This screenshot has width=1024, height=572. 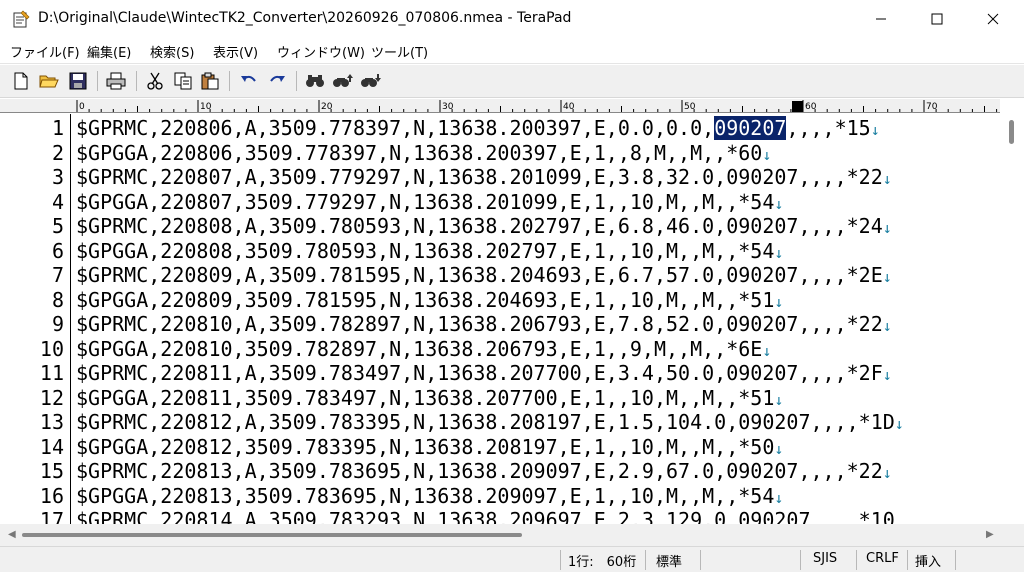 I want to click on column-ruler: 0 10 20 30 40 50 60 70, so click(x=537, y=106).